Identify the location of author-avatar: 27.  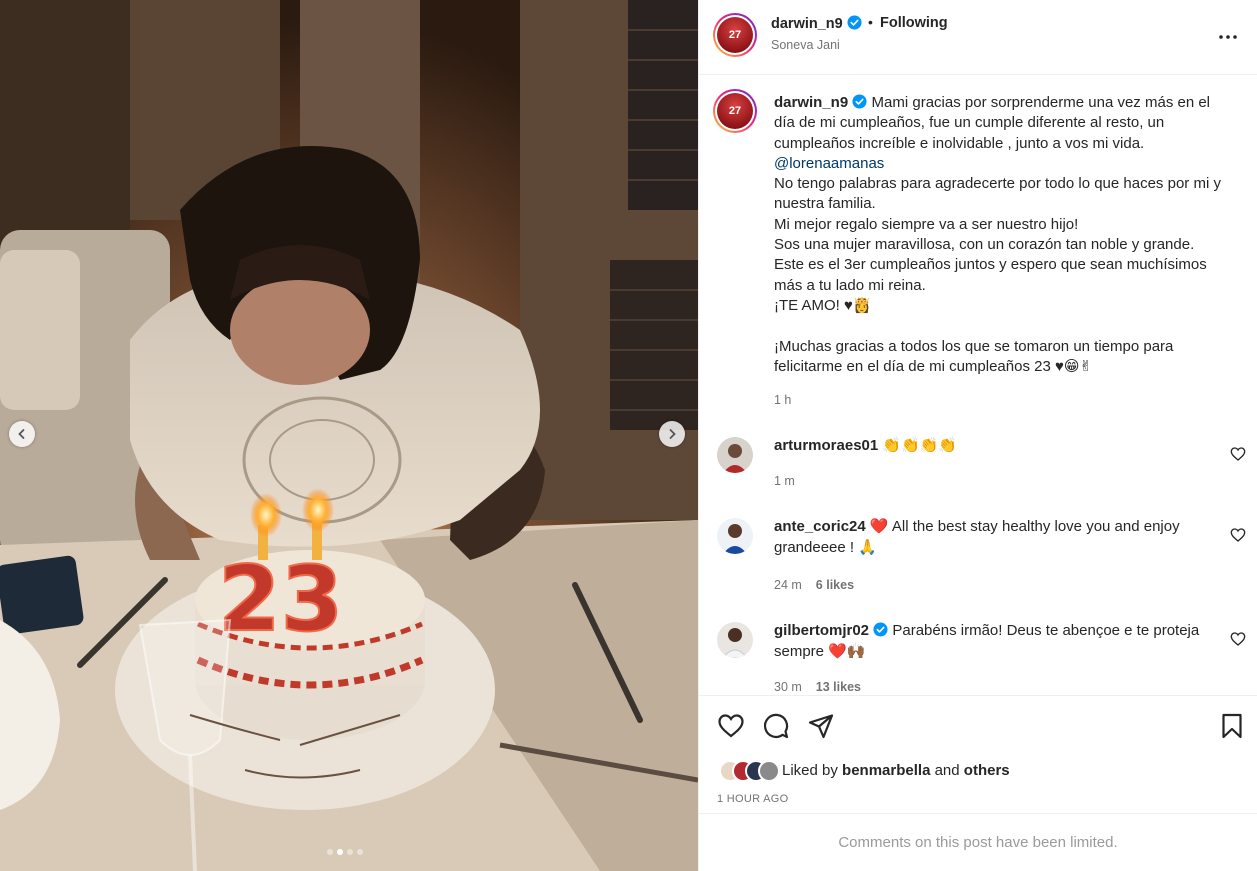
(735, 35).